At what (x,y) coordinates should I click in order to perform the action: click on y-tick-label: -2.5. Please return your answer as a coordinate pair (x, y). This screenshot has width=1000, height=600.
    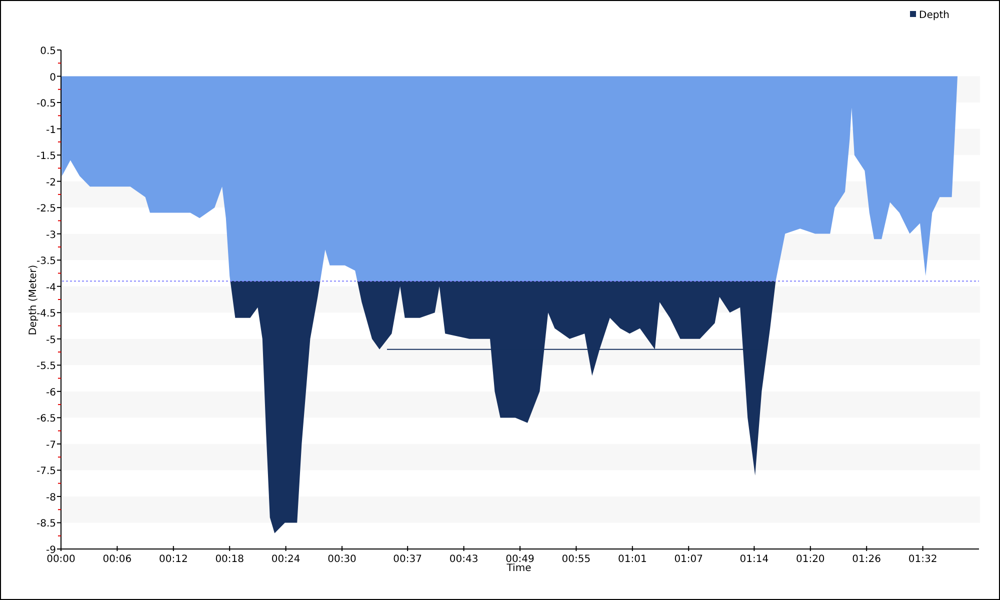
    Looking at the image, I should click on (46, 209).